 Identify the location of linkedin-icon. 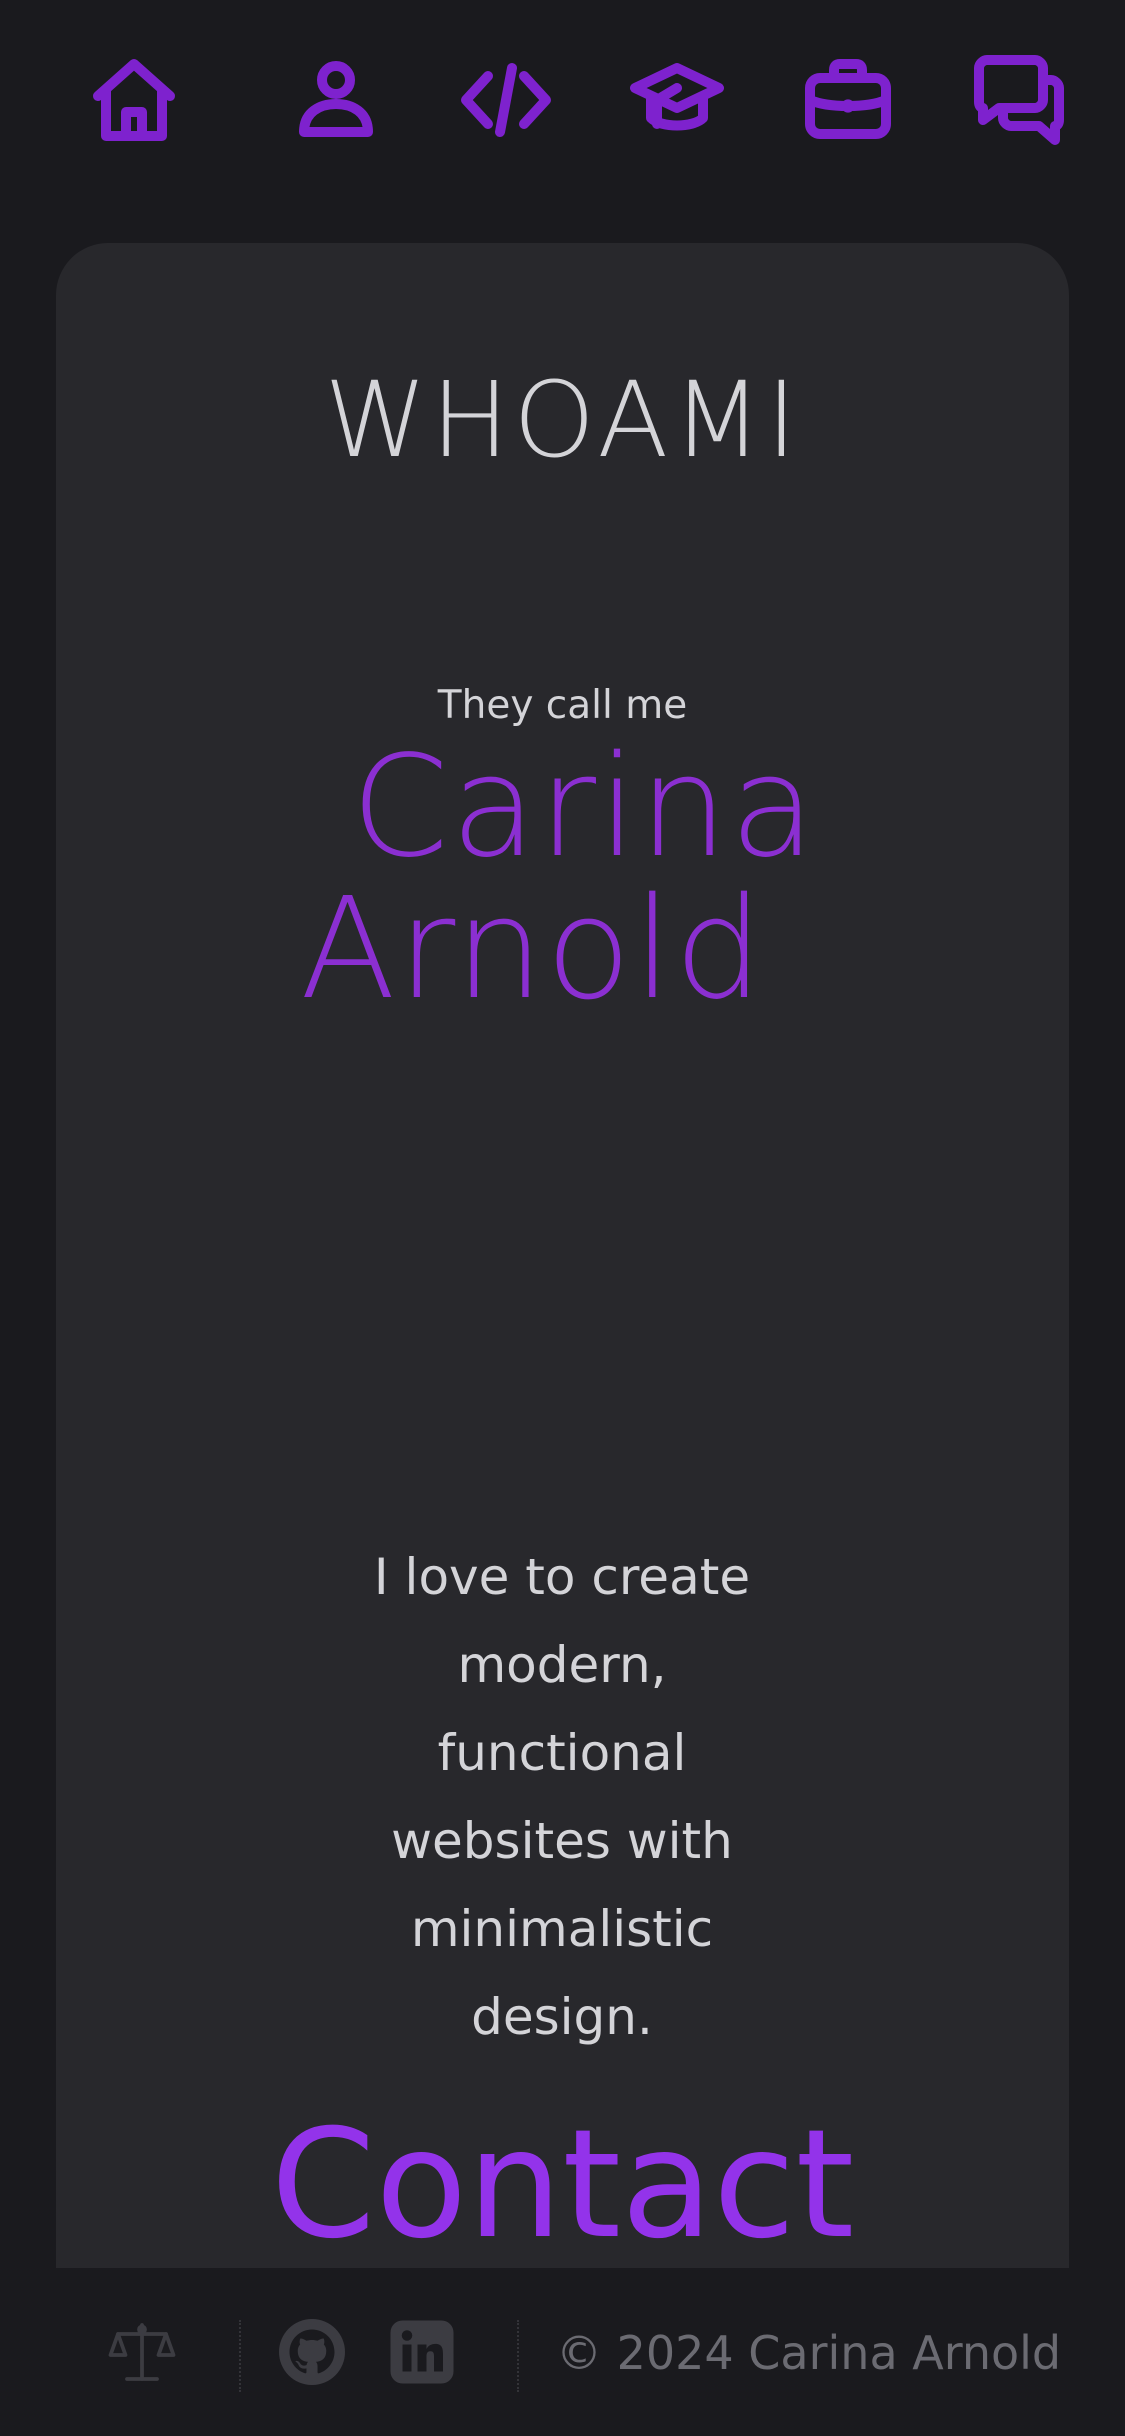
(422, 2352).